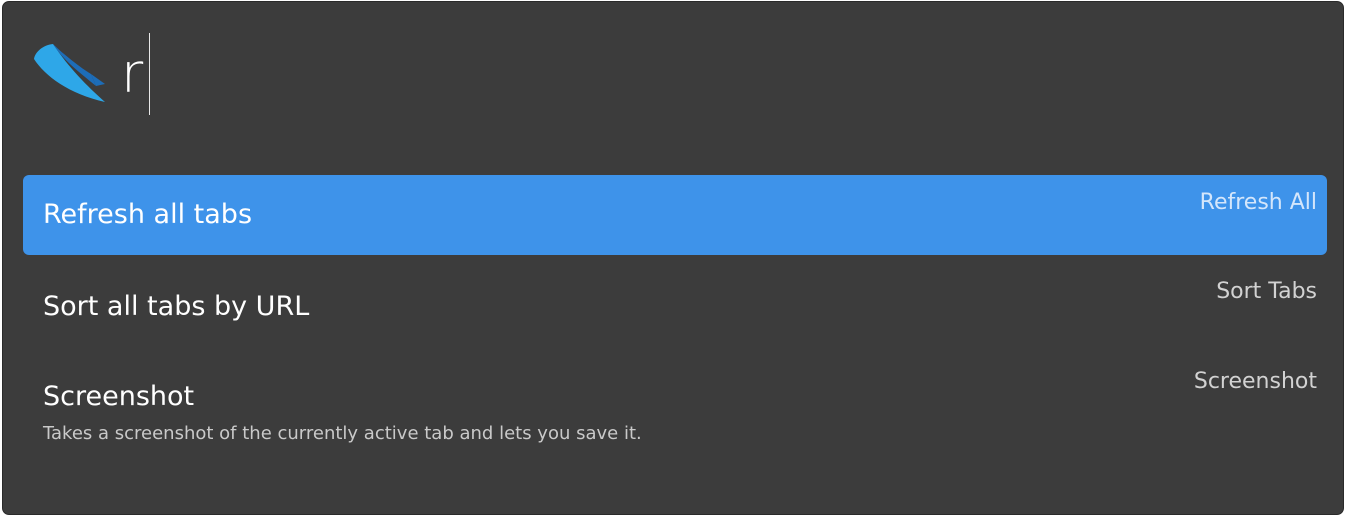 The width and height of the screenshot is (1346, 518). Describe the element at coordinates (675, 215) in the screenshot. I see `result-item-refresh-all-tabs: Refresh all tabs Refresh All` at that location.